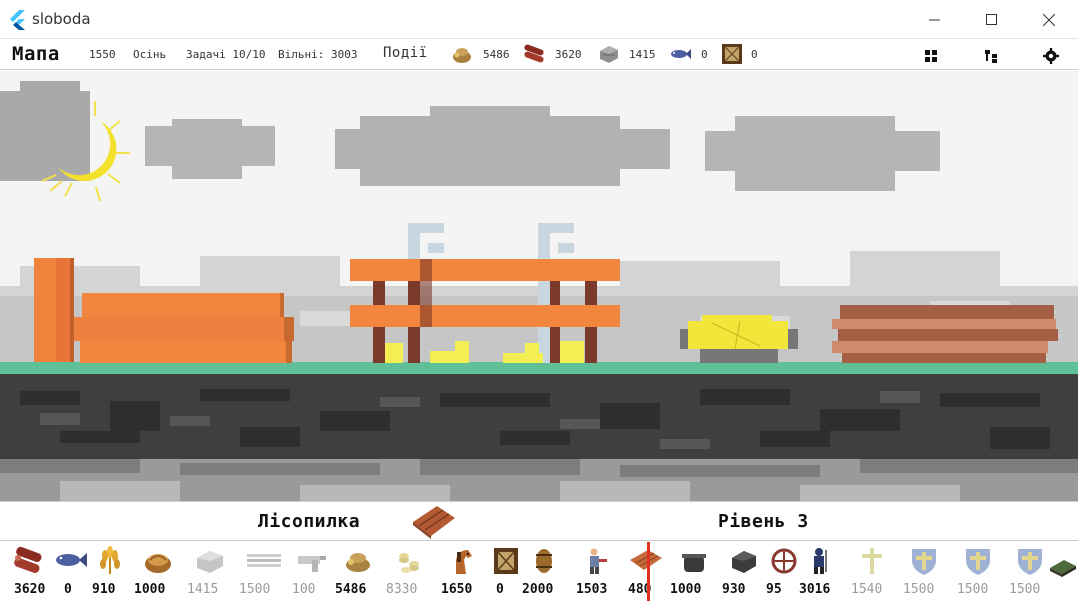 This screenshot has height=601, width=1078. What do you see at coordinates (17, 20) in the screenshot?
I see `flutter-logo-icon` at bounding box center [17, 20].